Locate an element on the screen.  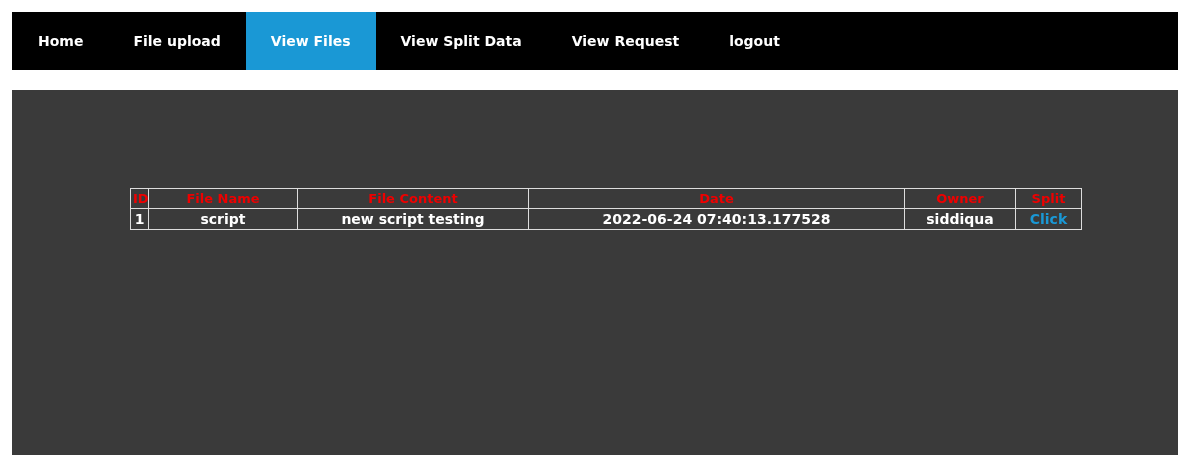
column-header: Split is located at coordinates (1048, 198).